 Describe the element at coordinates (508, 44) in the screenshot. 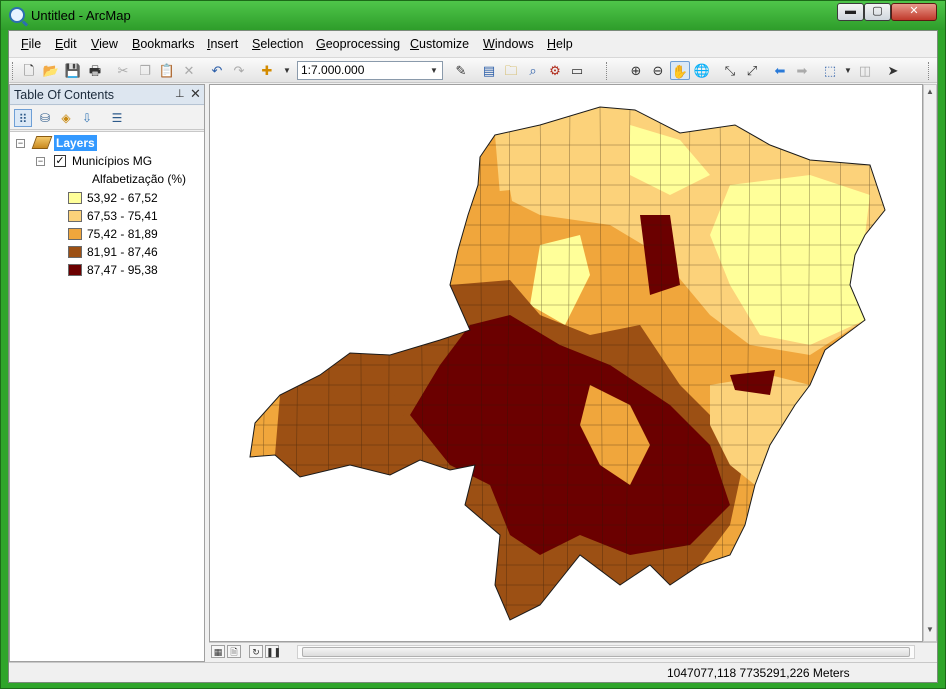

I see `menu-windows: Windows` at that location.